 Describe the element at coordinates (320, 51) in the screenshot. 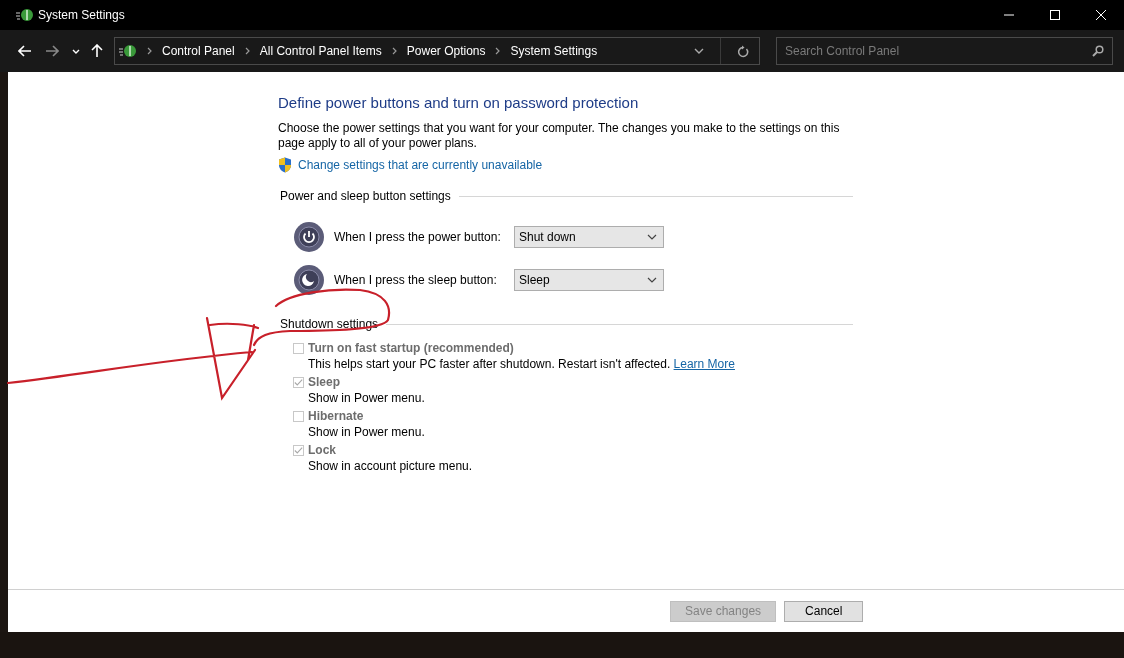

I see `breadcrumb-item: All Control Panel Items` at that location.